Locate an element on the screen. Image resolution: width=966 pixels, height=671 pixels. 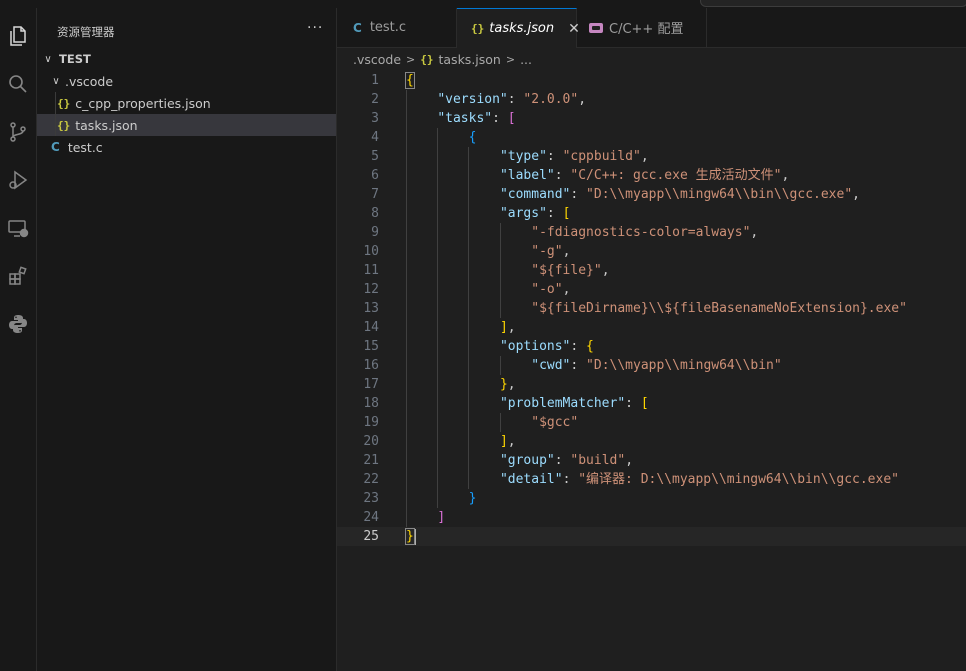
code-line: 14 ], is located at coordinates (651, 327).